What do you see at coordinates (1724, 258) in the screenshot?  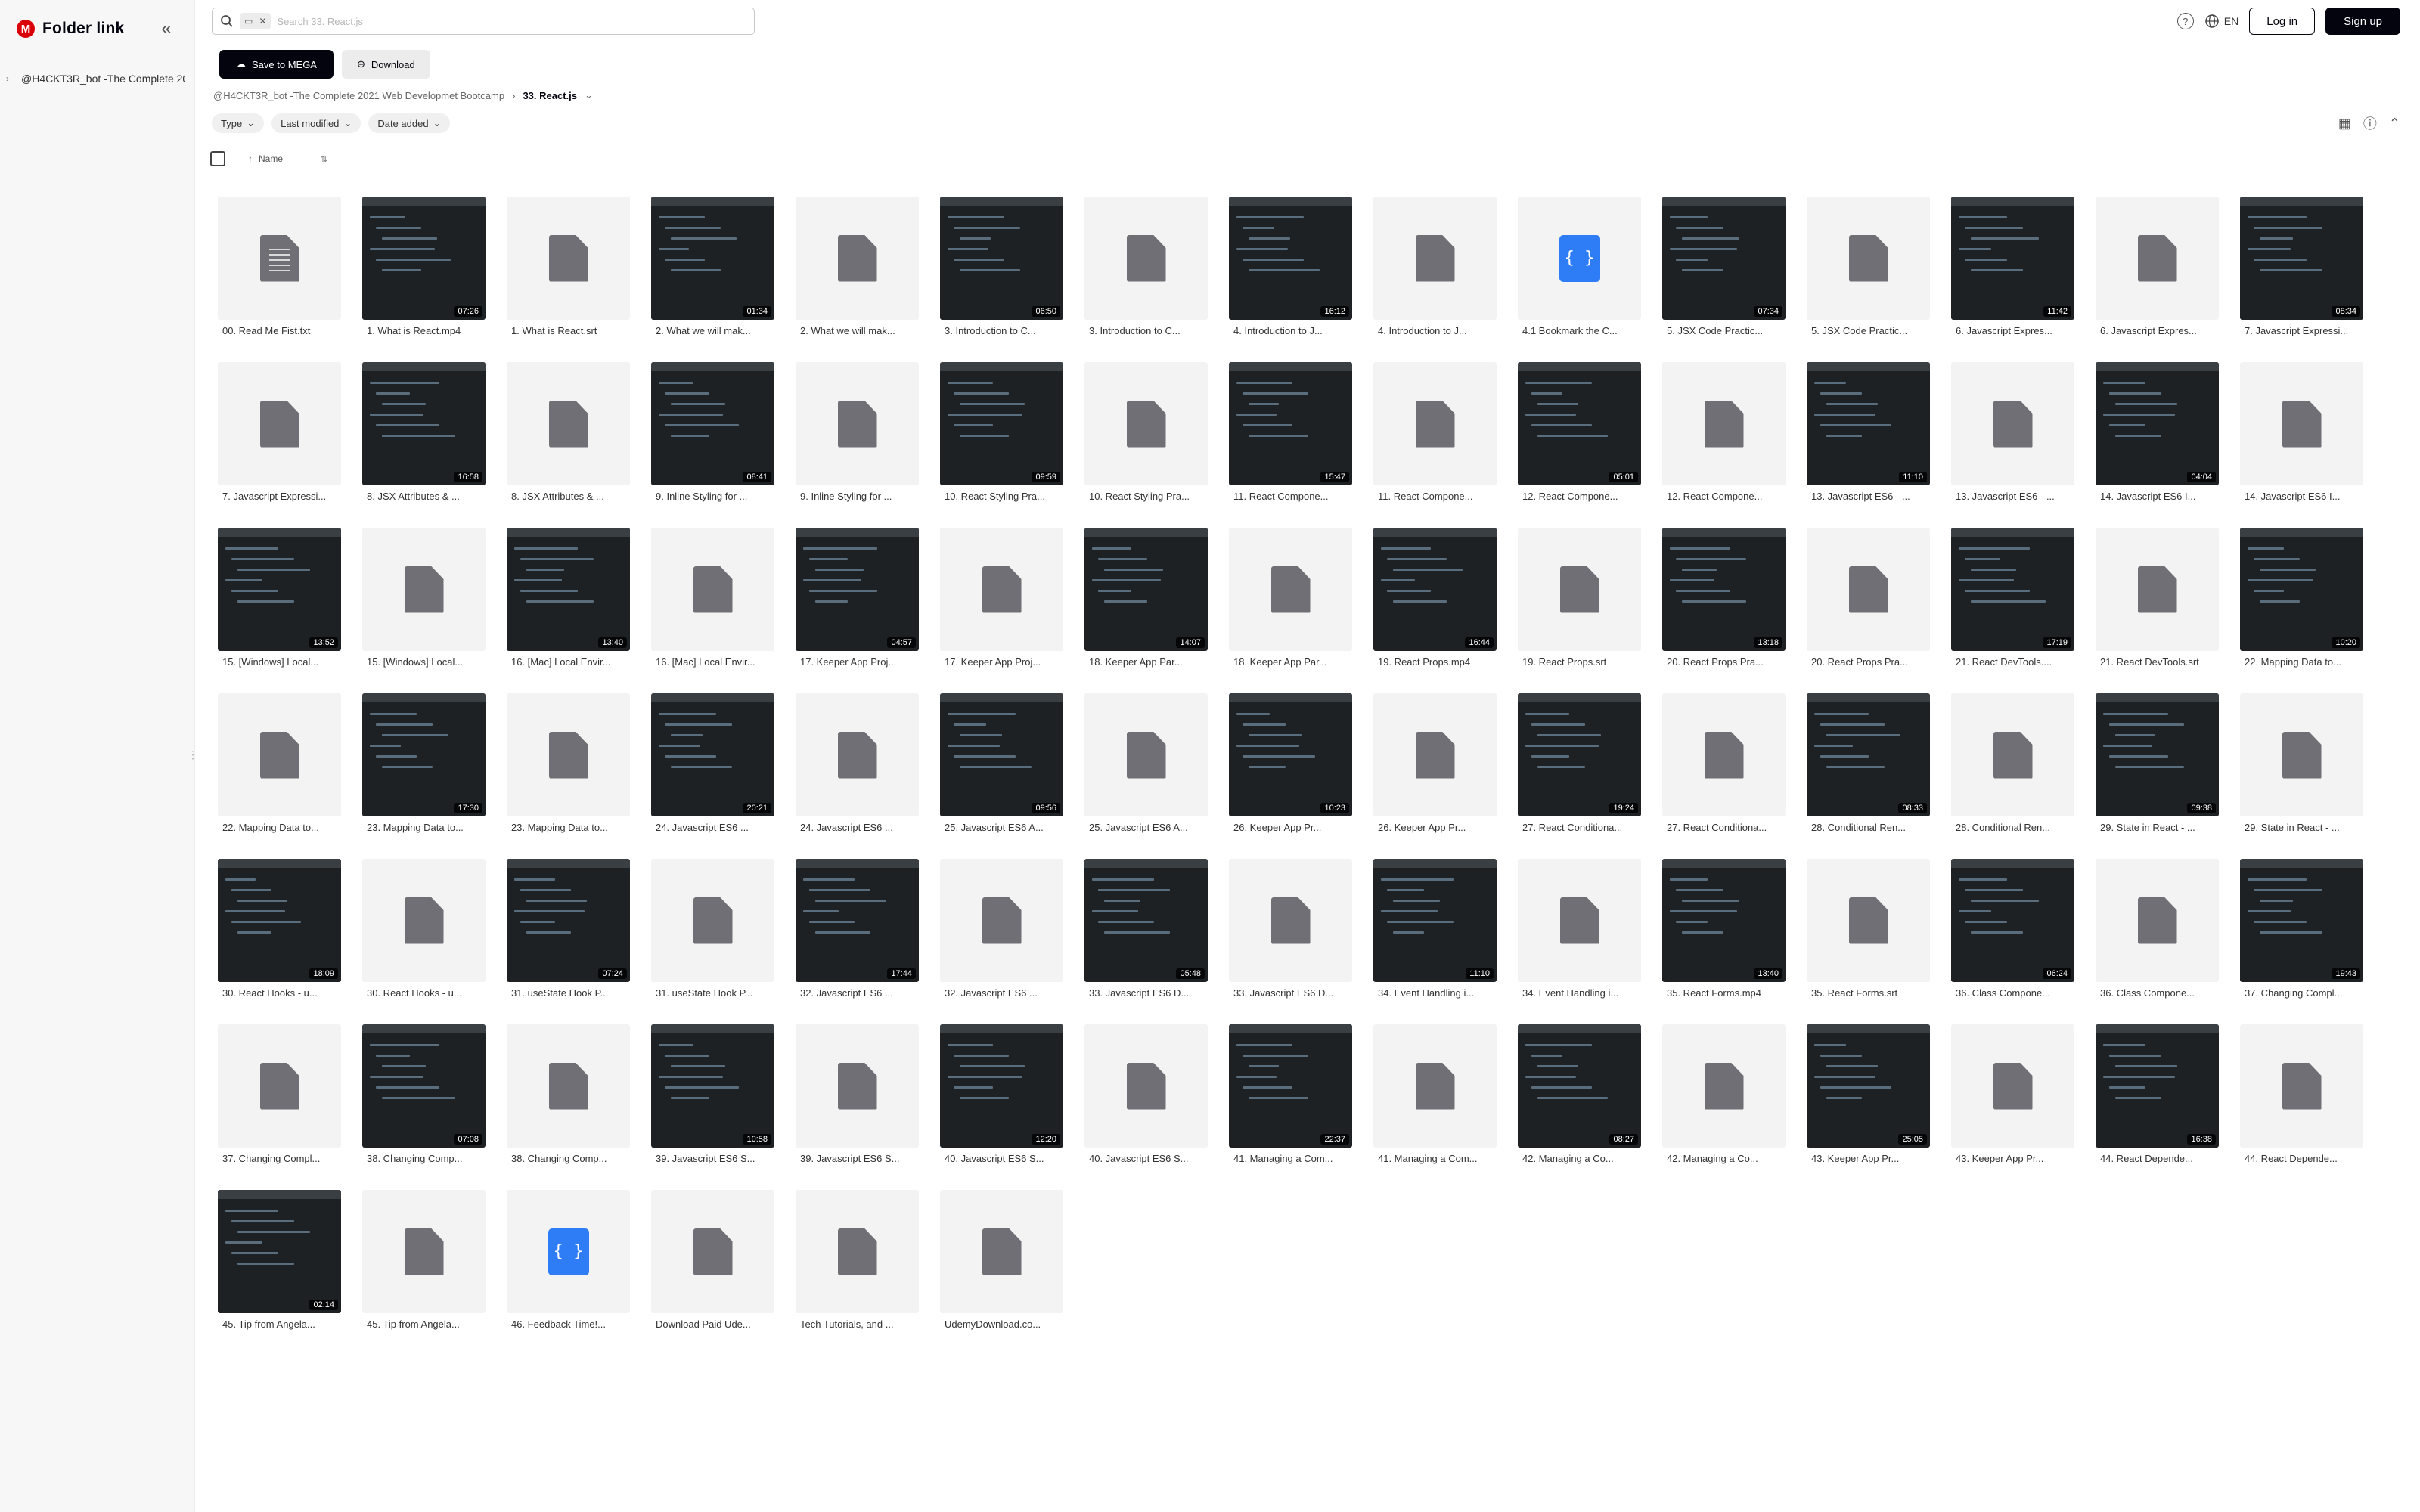 I see `file-thumbnail: 07:34` at bounding box center [1724, 258].